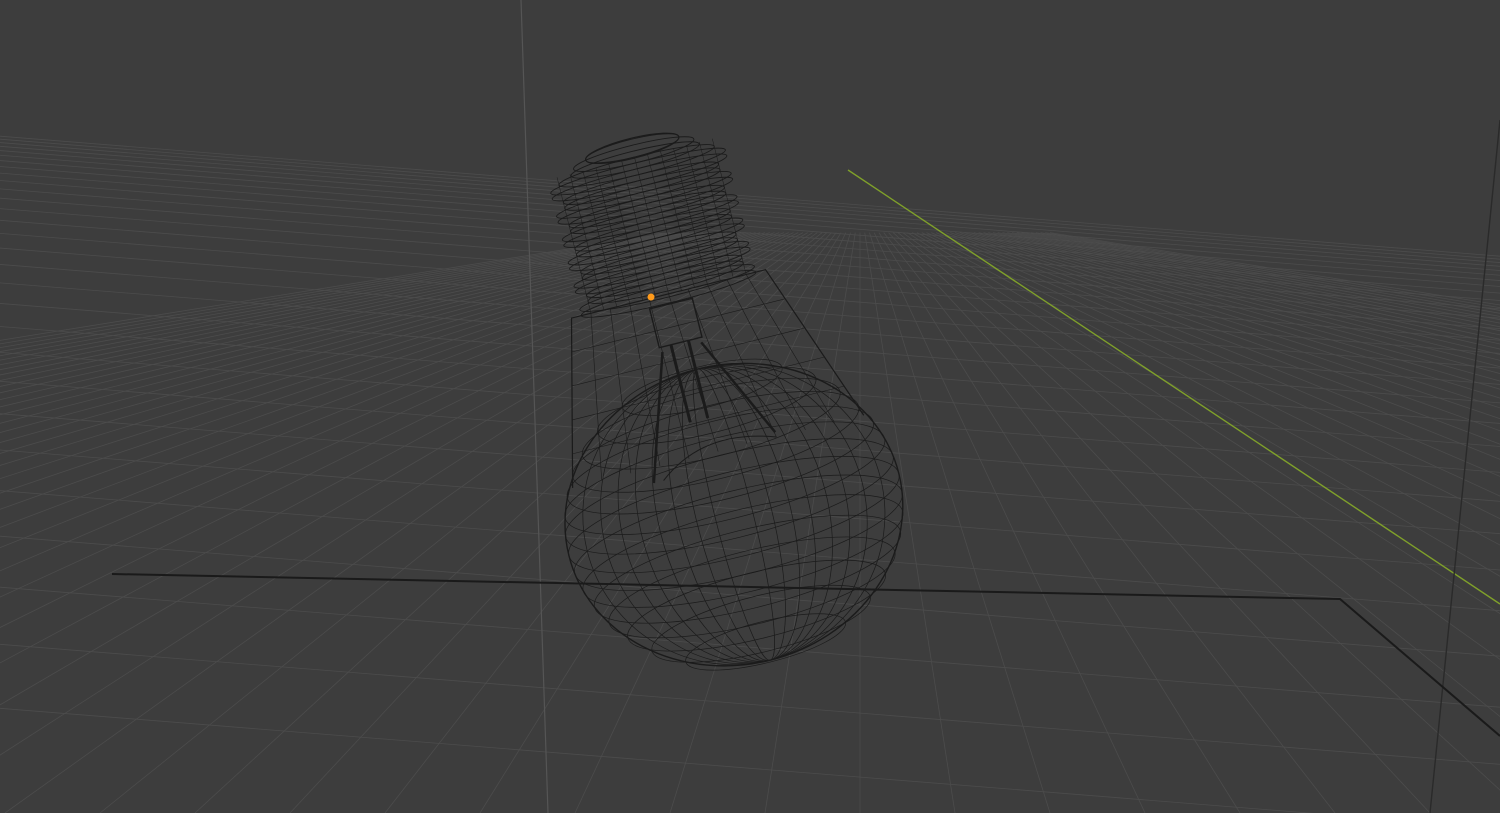  I want to click on screw-tip, so click(632, 148).